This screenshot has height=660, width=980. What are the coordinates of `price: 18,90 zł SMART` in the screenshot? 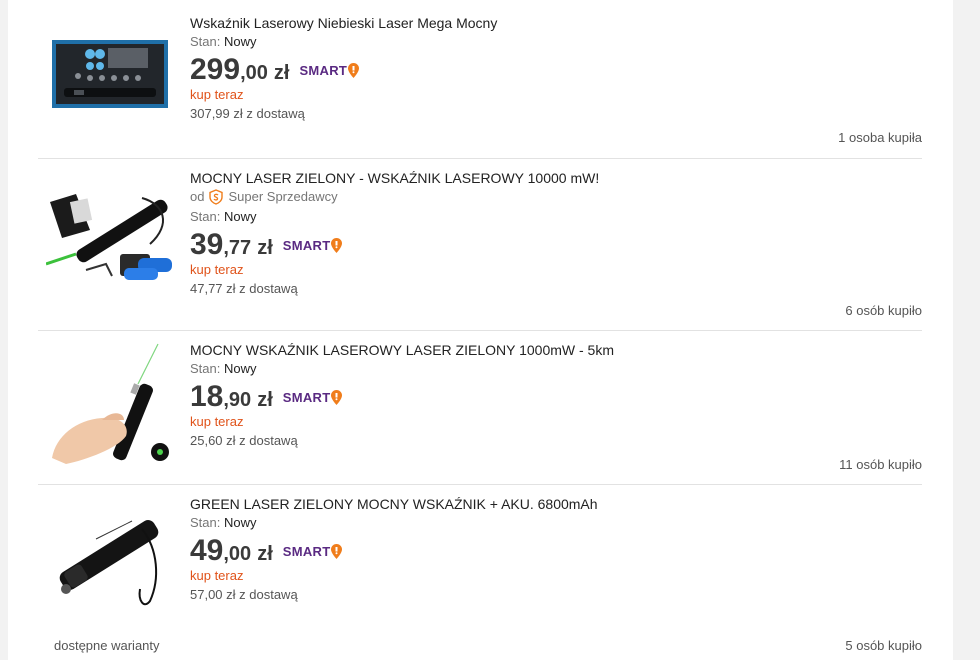 It's located at (556, 397).